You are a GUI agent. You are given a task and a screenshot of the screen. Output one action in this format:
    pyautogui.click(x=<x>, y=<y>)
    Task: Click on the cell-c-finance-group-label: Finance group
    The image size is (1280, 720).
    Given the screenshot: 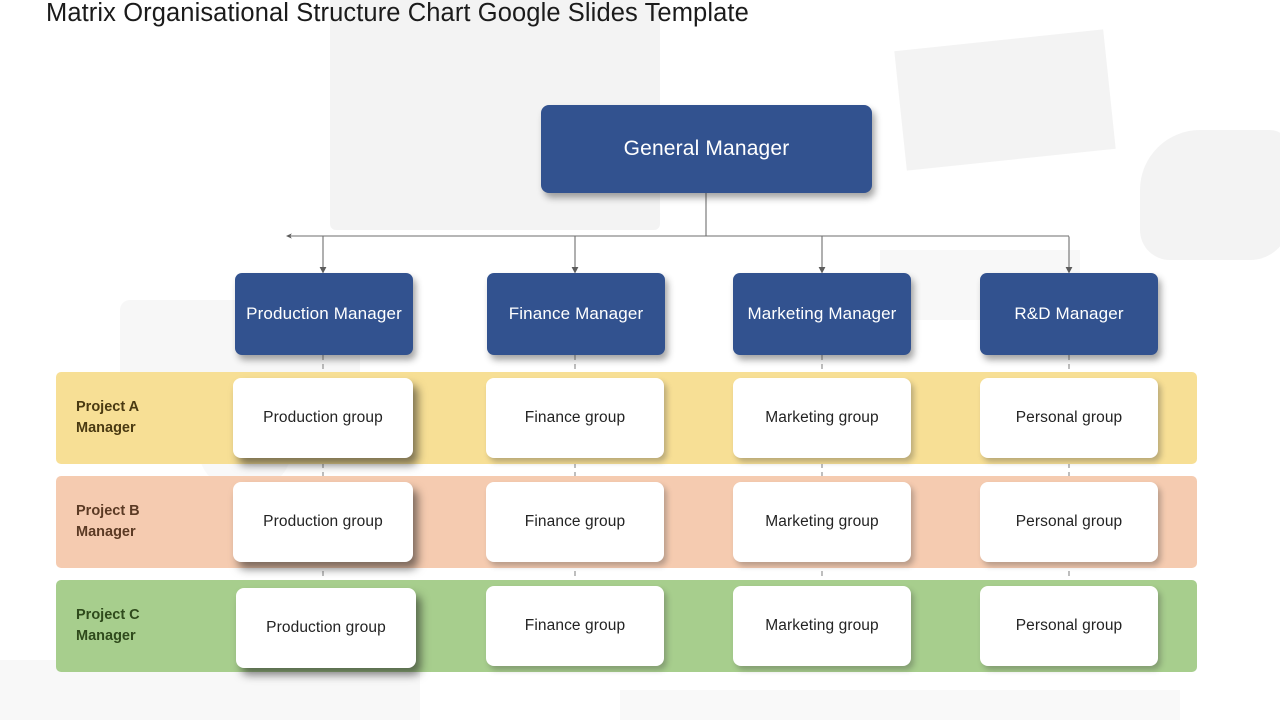 What is the action you would take?
    pyautogui.click(x=575, y=625)
    